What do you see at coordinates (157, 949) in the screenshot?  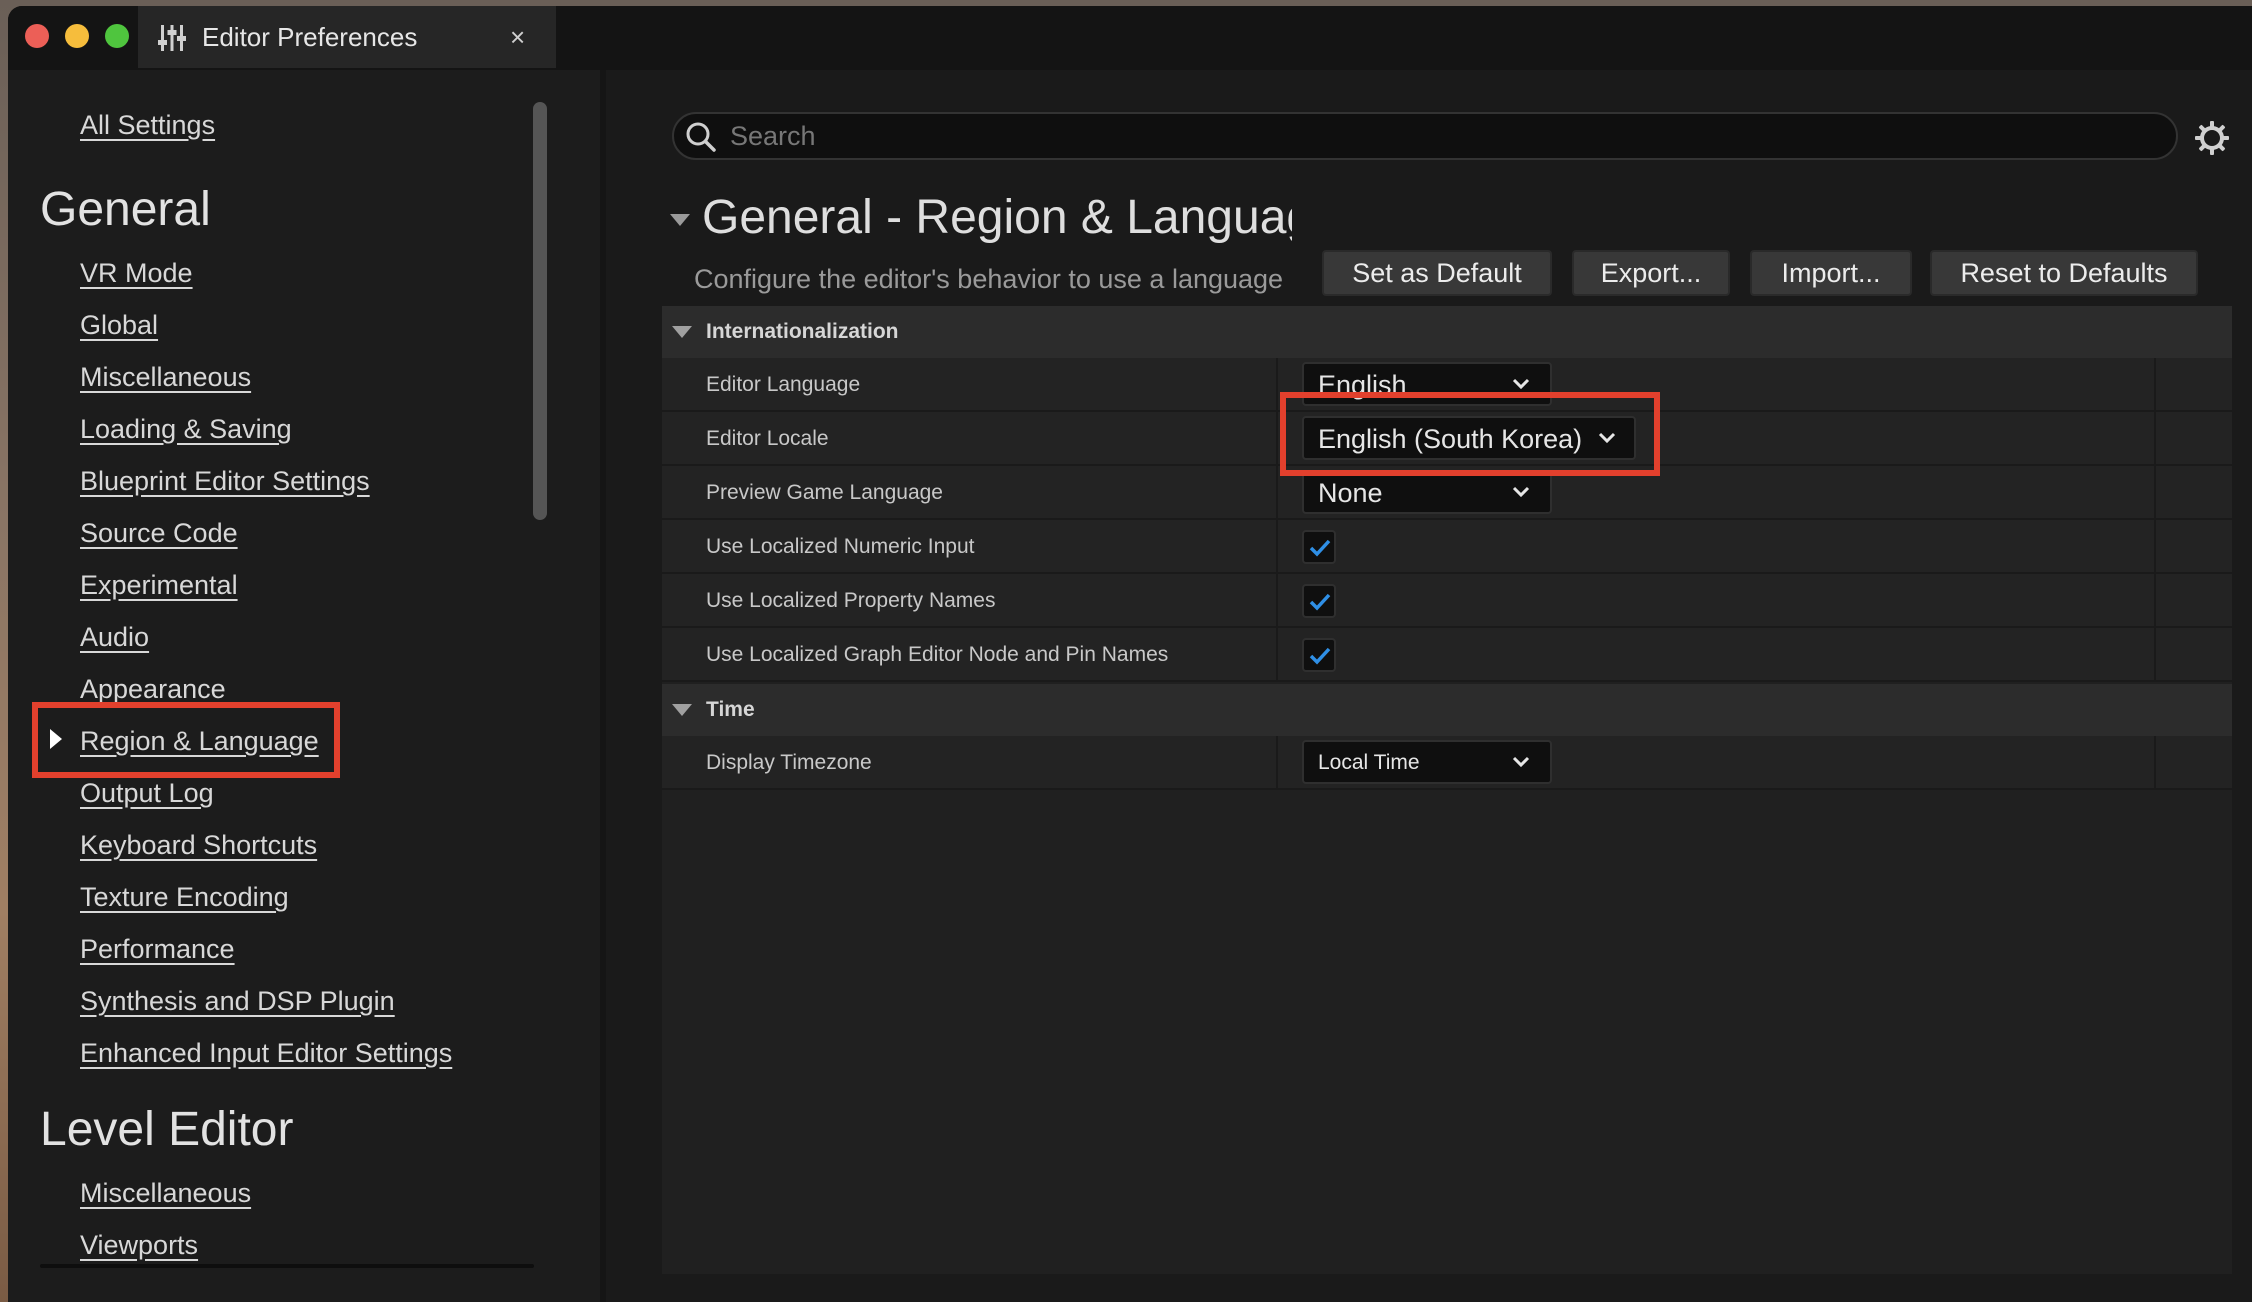 I see `sidebar-item-performance: Performance` at bounding box center [157, 949].